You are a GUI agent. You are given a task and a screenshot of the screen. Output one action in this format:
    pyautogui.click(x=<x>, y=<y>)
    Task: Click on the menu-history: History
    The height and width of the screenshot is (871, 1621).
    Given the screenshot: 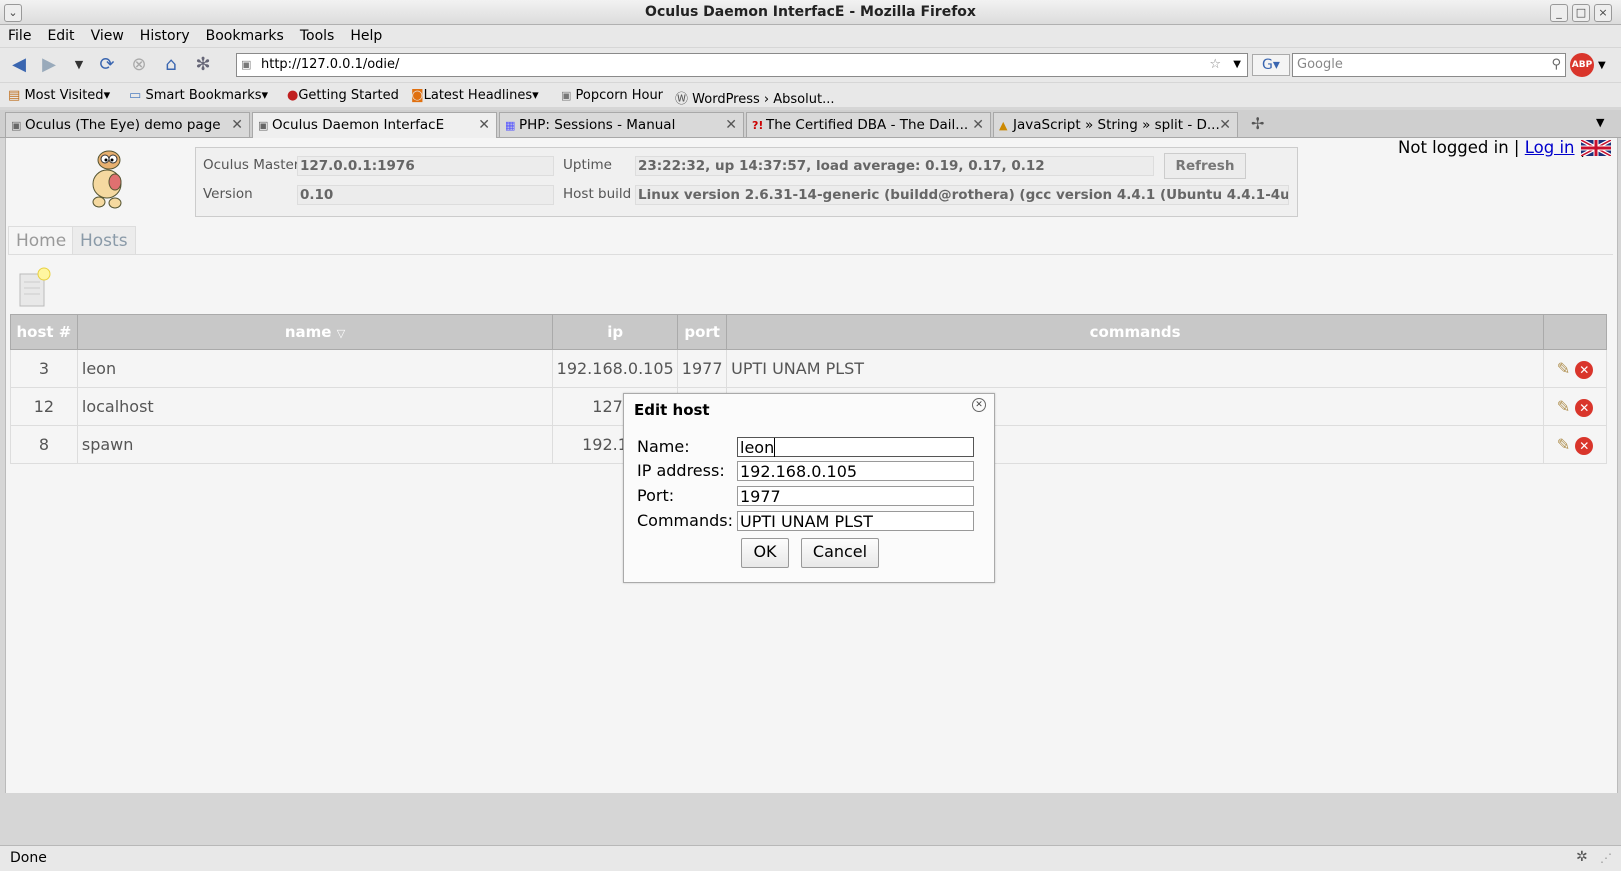 What is the action you would take?
    pyautogui.click(x=165, y=34)
    